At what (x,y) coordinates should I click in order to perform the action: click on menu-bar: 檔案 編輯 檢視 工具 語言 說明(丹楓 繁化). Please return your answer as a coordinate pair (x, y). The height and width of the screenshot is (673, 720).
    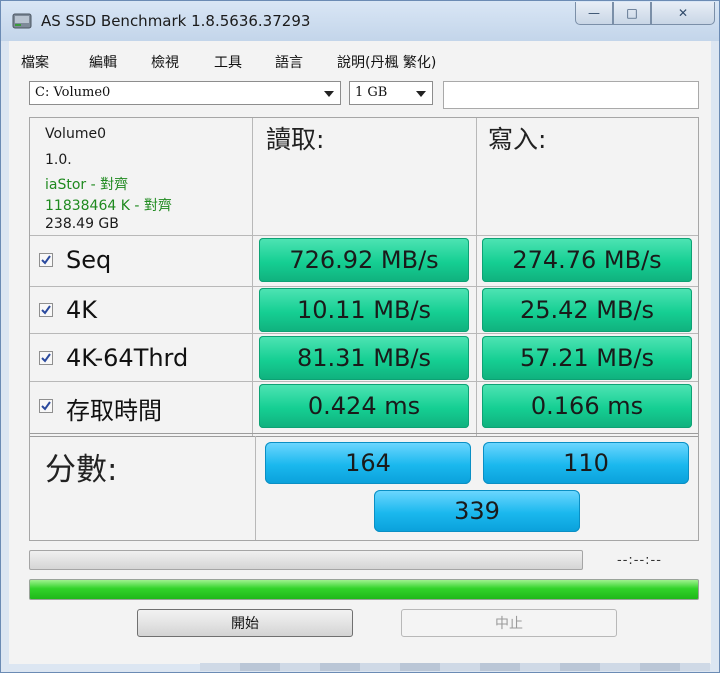
    Looking at the image, I should click on (360, 58).